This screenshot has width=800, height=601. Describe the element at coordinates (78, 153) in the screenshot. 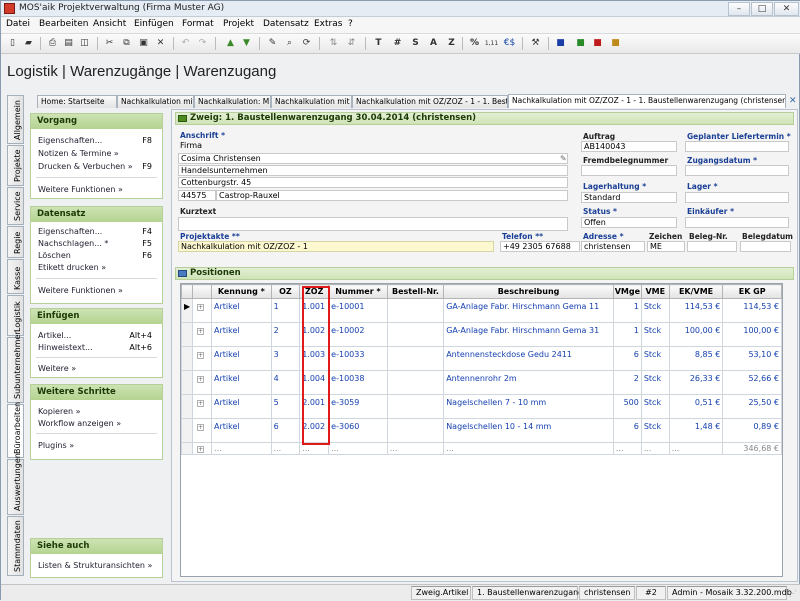

I see `vorgang-notizen-link: Notizen & Termine »` at that location.